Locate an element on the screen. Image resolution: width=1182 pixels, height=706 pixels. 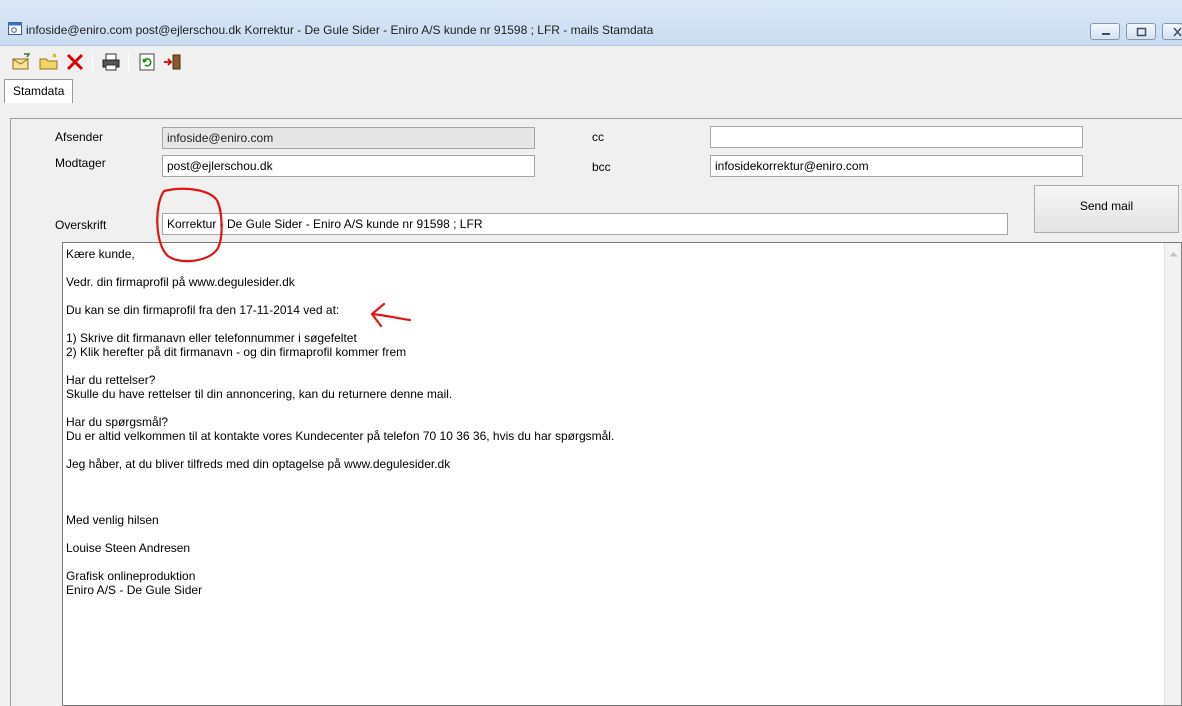
cc-label: cc is located at coordinates (598, 137).